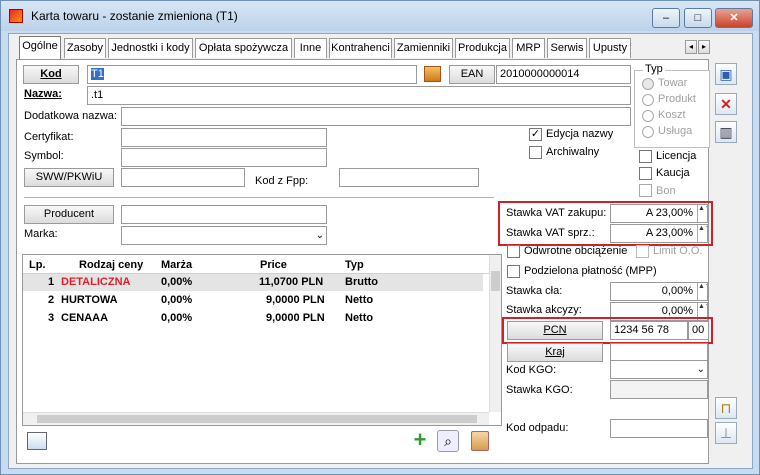  Describe the element at coordinates (555, 330) in the screenshot. I see `pcn-button: PCN` at that location.